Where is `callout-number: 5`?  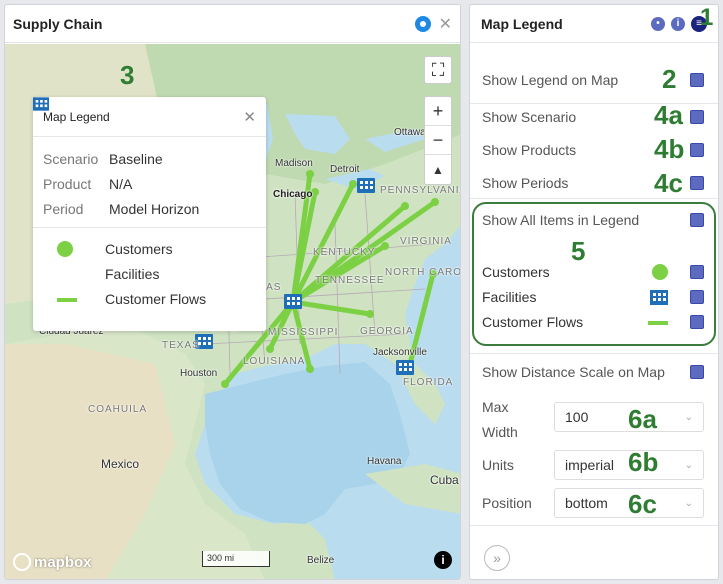
callout-number: 5 is located at coordinates (578, 251).